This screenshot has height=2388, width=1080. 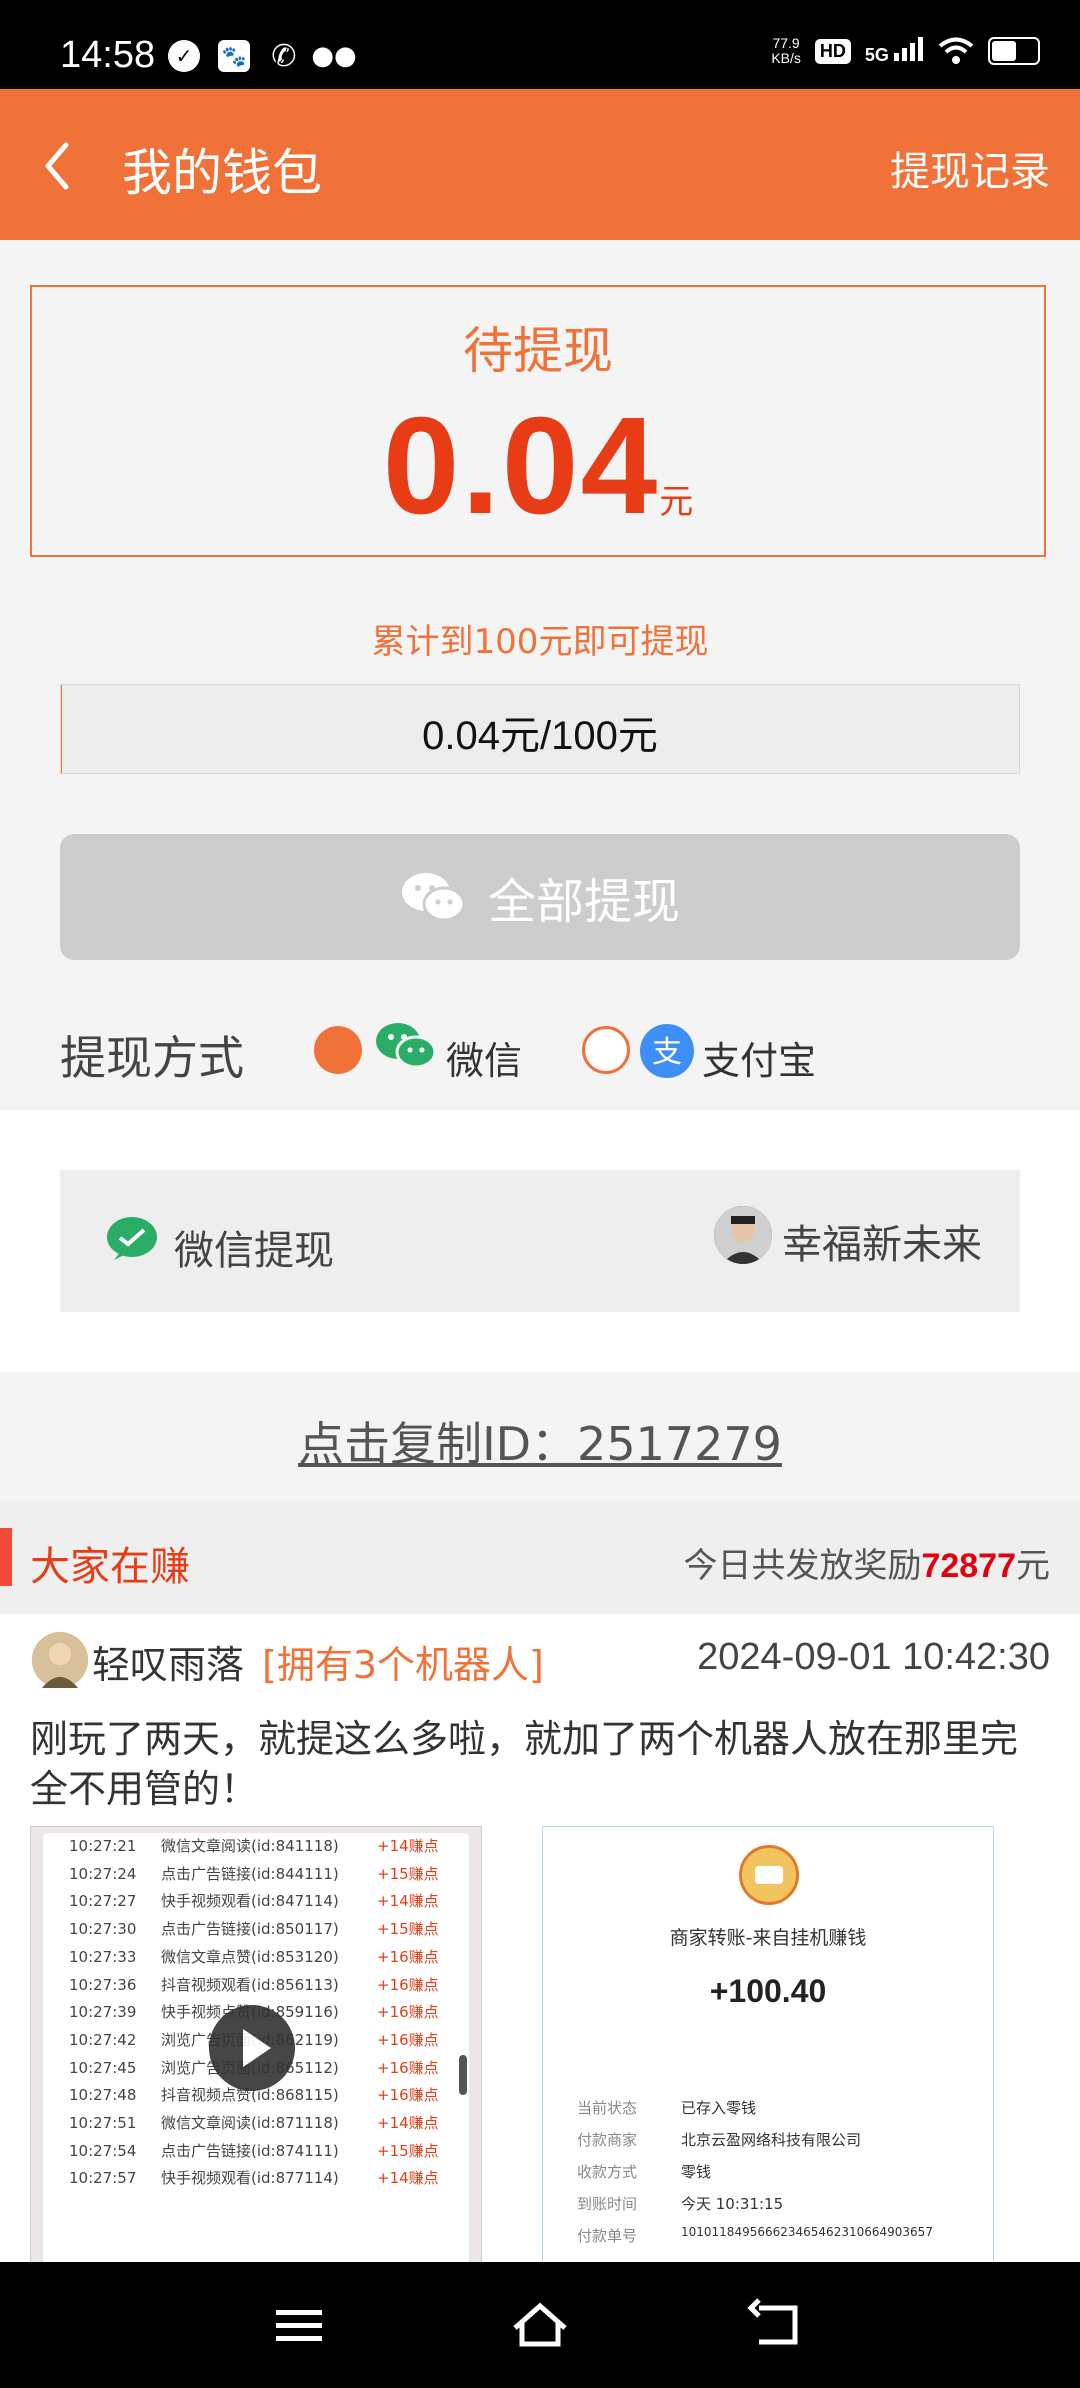 What do you see at coordinates (103, 1956) in the screenshot?
I see `log-time: 10:27:33` at bounding box center [103, 1956].